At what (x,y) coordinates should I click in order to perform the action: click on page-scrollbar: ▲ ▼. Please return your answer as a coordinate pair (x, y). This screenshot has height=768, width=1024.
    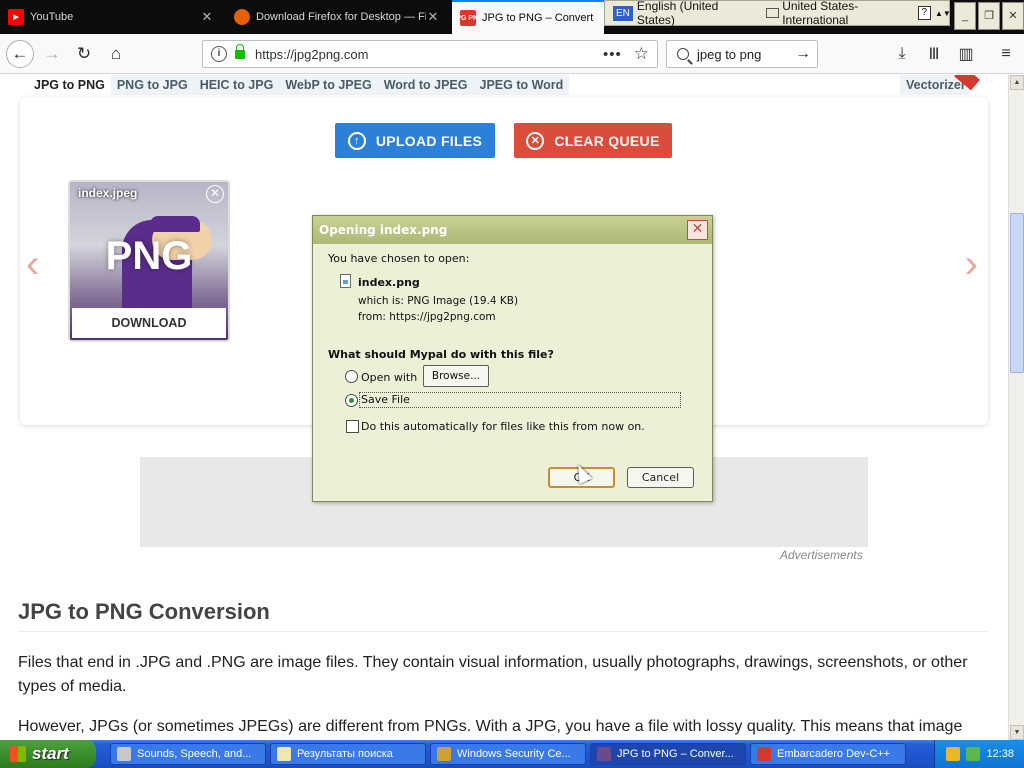
    Looking at the image, I should click on (1016, 407).